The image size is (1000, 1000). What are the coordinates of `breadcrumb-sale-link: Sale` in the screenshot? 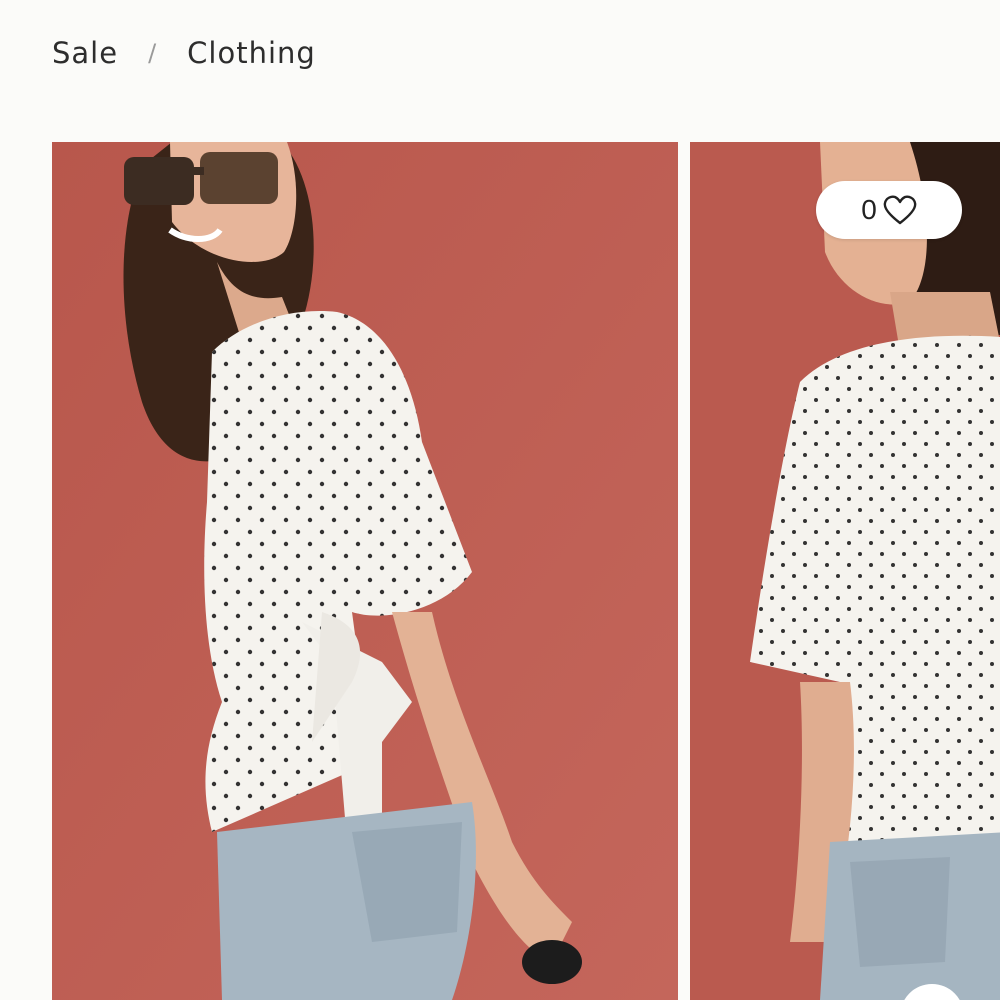 It's located at (85, 53).